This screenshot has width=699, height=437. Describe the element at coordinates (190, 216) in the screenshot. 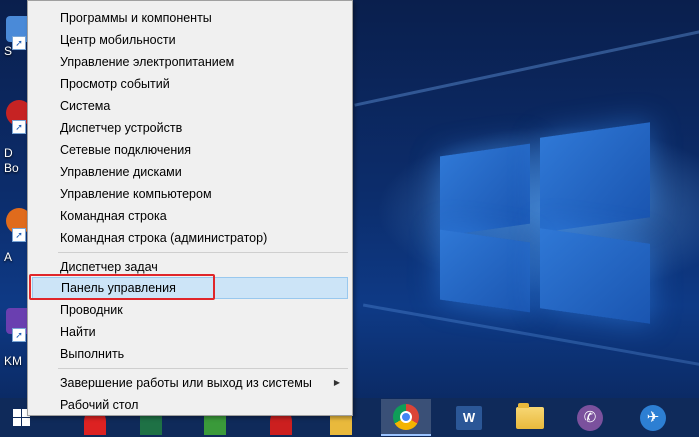

I see `menu-item-command-prompt: Командная строка` at that location.